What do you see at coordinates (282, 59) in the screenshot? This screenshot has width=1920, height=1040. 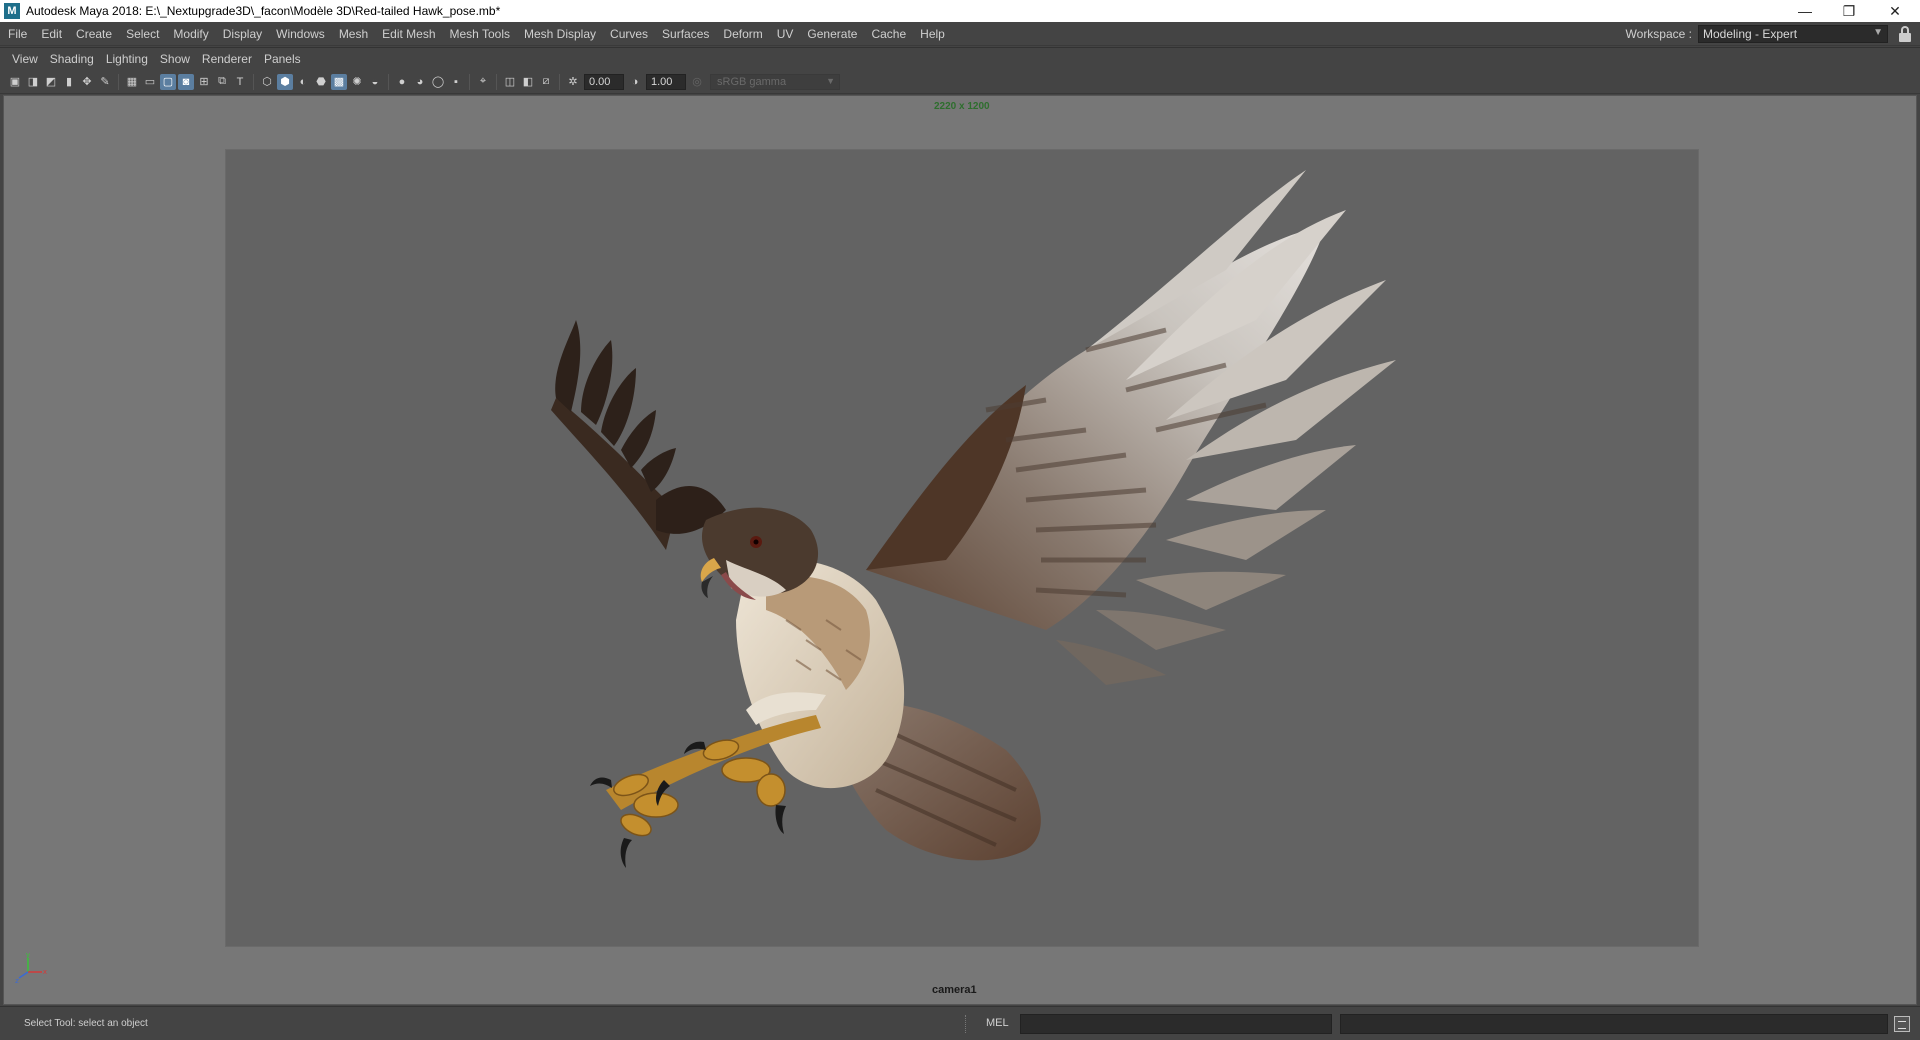 I see `panel-menu-panels: Panels` at bounding box center [282, 59].